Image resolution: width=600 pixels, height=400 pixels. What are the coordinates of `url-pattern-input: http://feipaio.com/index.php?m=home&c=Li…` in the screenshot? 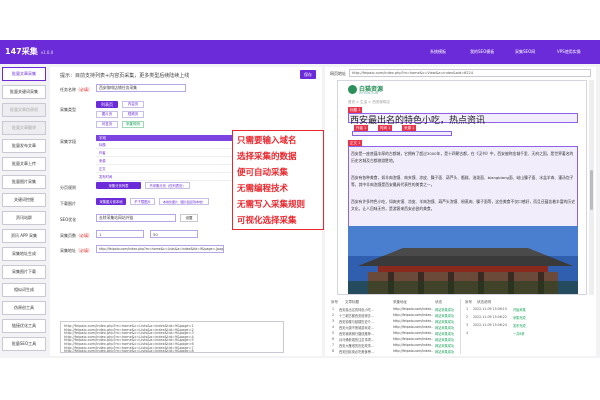 It's located at (160, 249).